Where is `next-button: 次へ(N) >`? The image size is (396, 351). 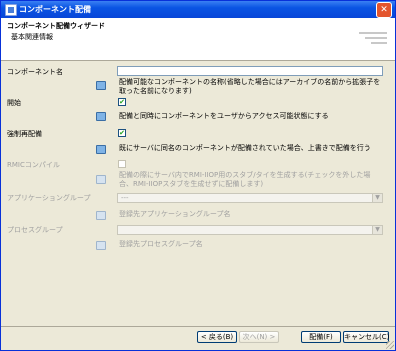 next-button: 次へ(N) > is located at coordinates (259, 337).